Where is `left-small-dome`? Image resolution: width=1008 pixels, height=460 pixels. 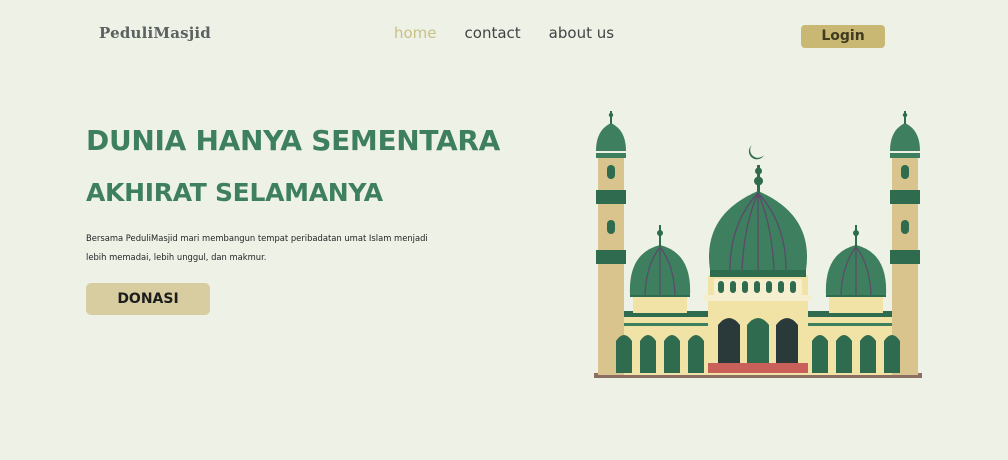
left-small-dome is located at coordinates (660, 266).